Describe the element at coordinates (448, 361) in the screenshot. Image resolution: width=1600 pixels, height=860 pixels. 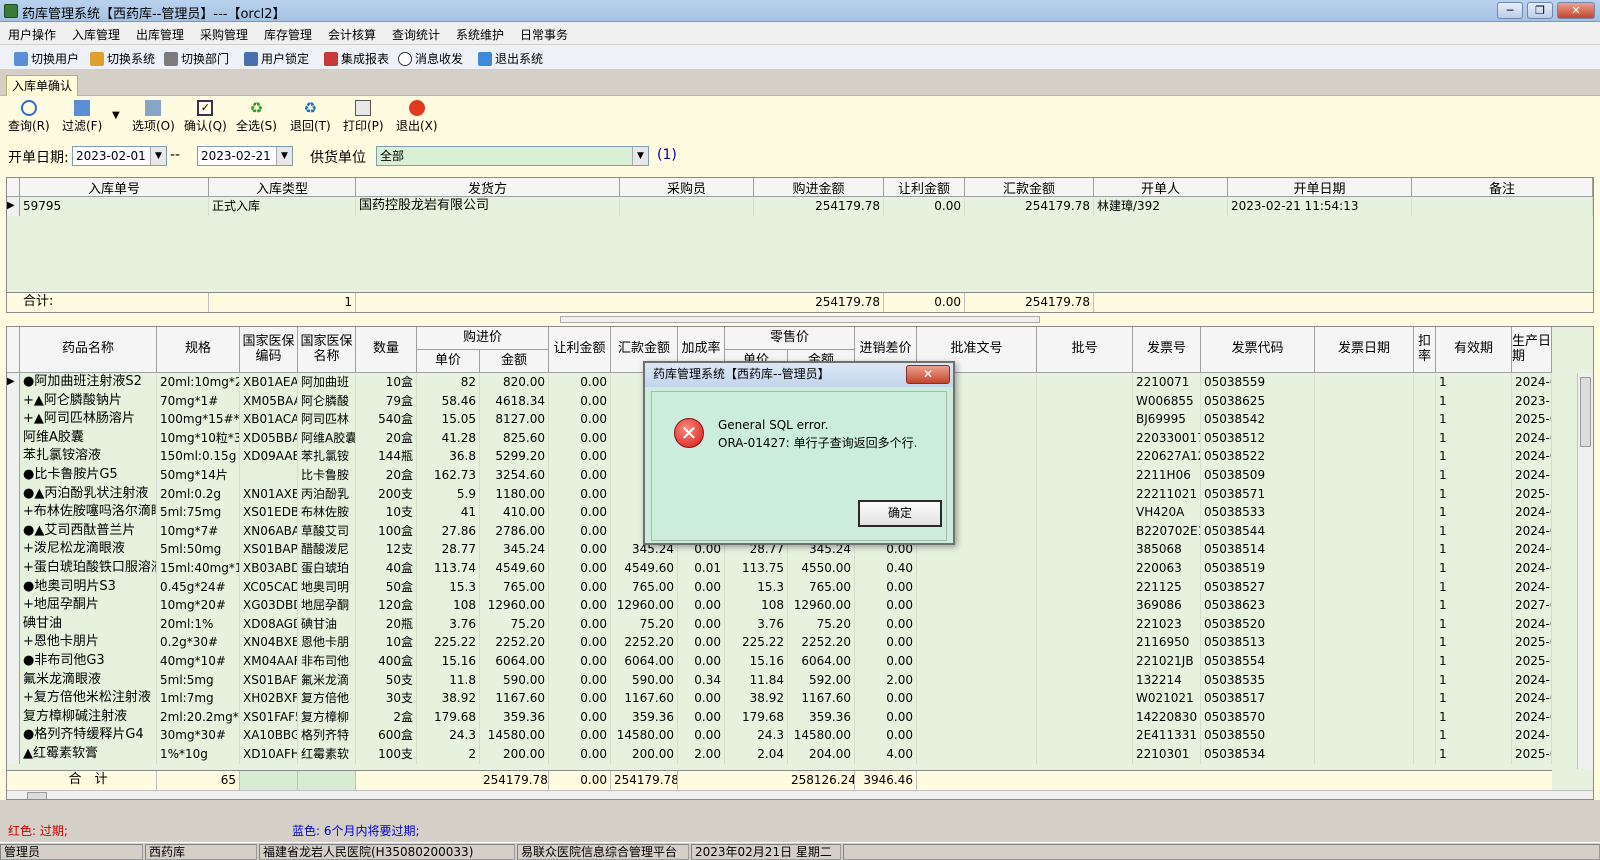
I see `col-purchase-unit: 单价` at that location.